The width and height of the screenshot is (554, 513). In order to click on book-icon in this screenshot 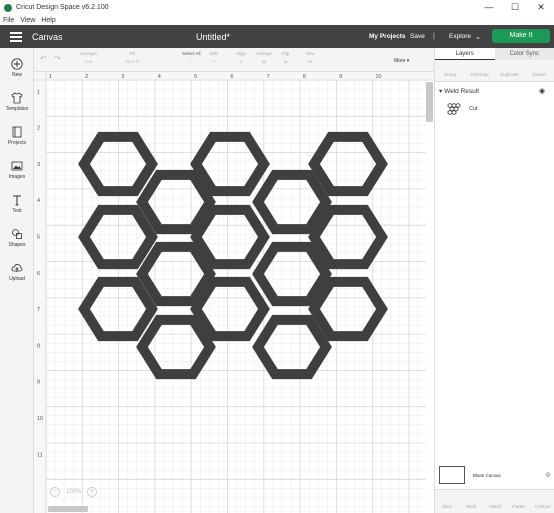, I will do `click(17, 132)`.